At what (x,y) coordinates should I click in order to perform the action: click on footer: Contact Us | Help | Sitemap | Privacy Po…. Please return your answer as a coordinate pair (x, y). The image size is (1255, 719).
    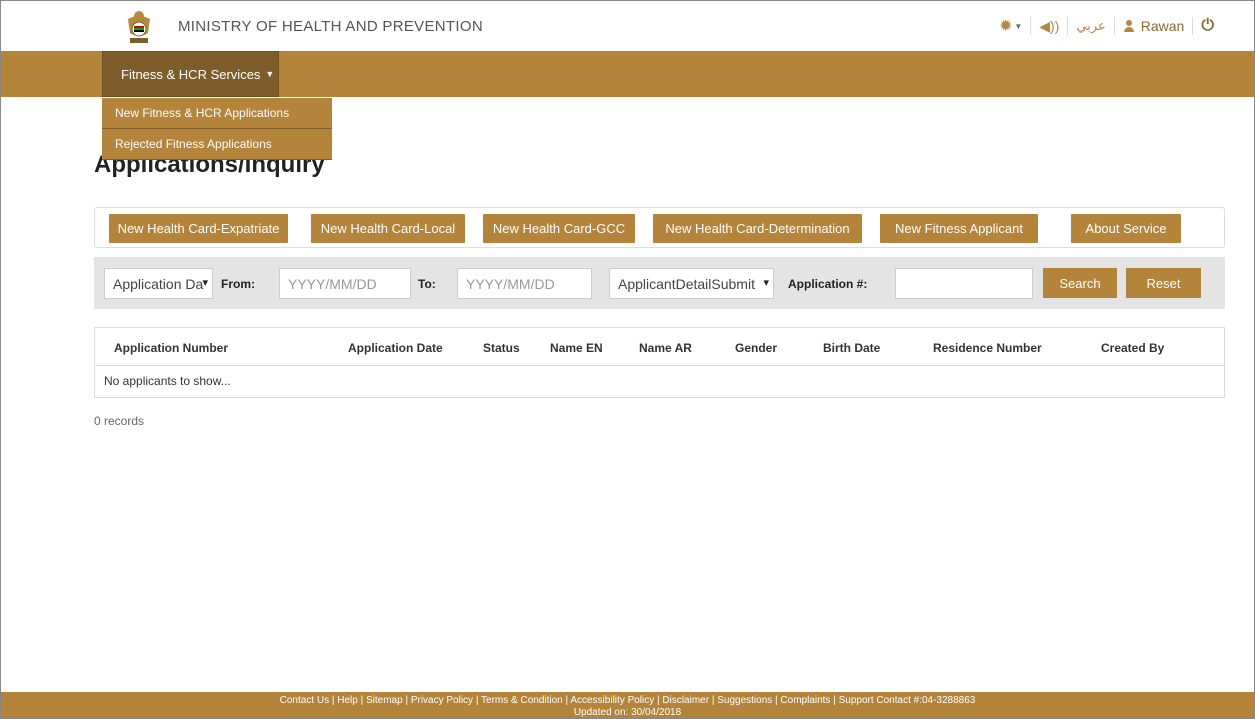
    Looking at the image, I should click on (627, 705).